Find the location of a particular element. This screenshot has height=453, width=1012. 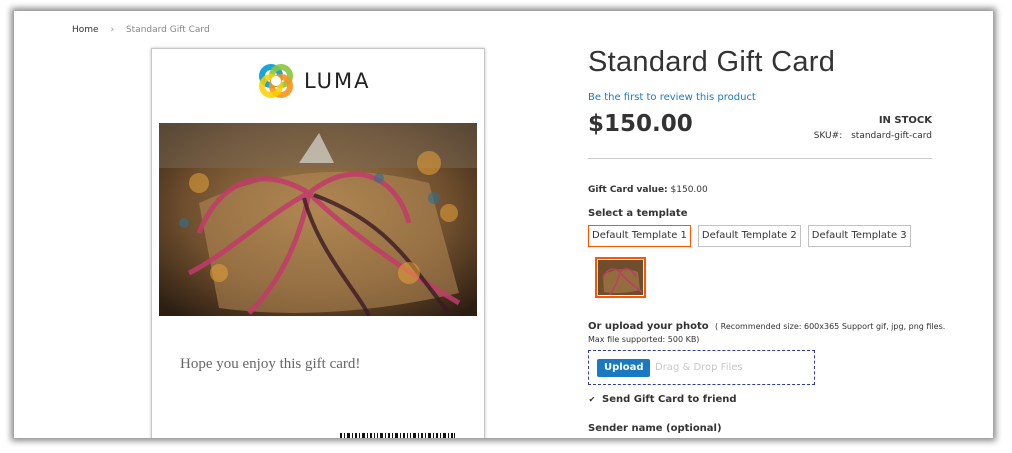

gift-card-value: Gift Card value: $150.00 is located at coordinates (648, 190).